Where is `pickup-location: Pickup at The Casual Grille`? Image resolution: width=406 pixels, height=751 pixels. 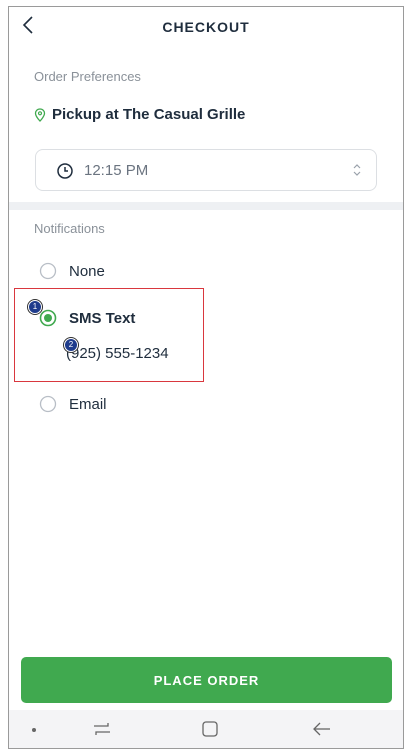 pickup-location: Pickup at The Casual Grille is located at coordinates (139, 114).